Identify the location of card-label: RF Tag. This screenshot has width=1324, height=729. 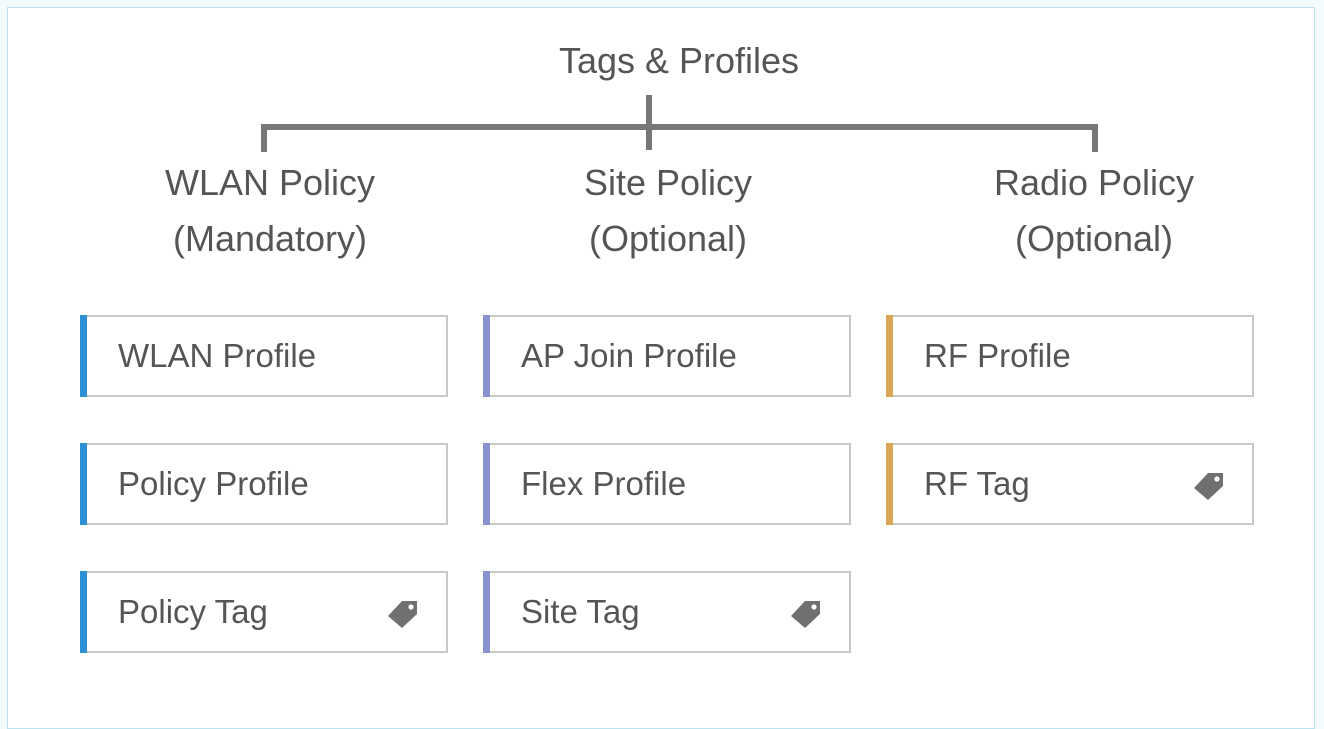
(977, 483).